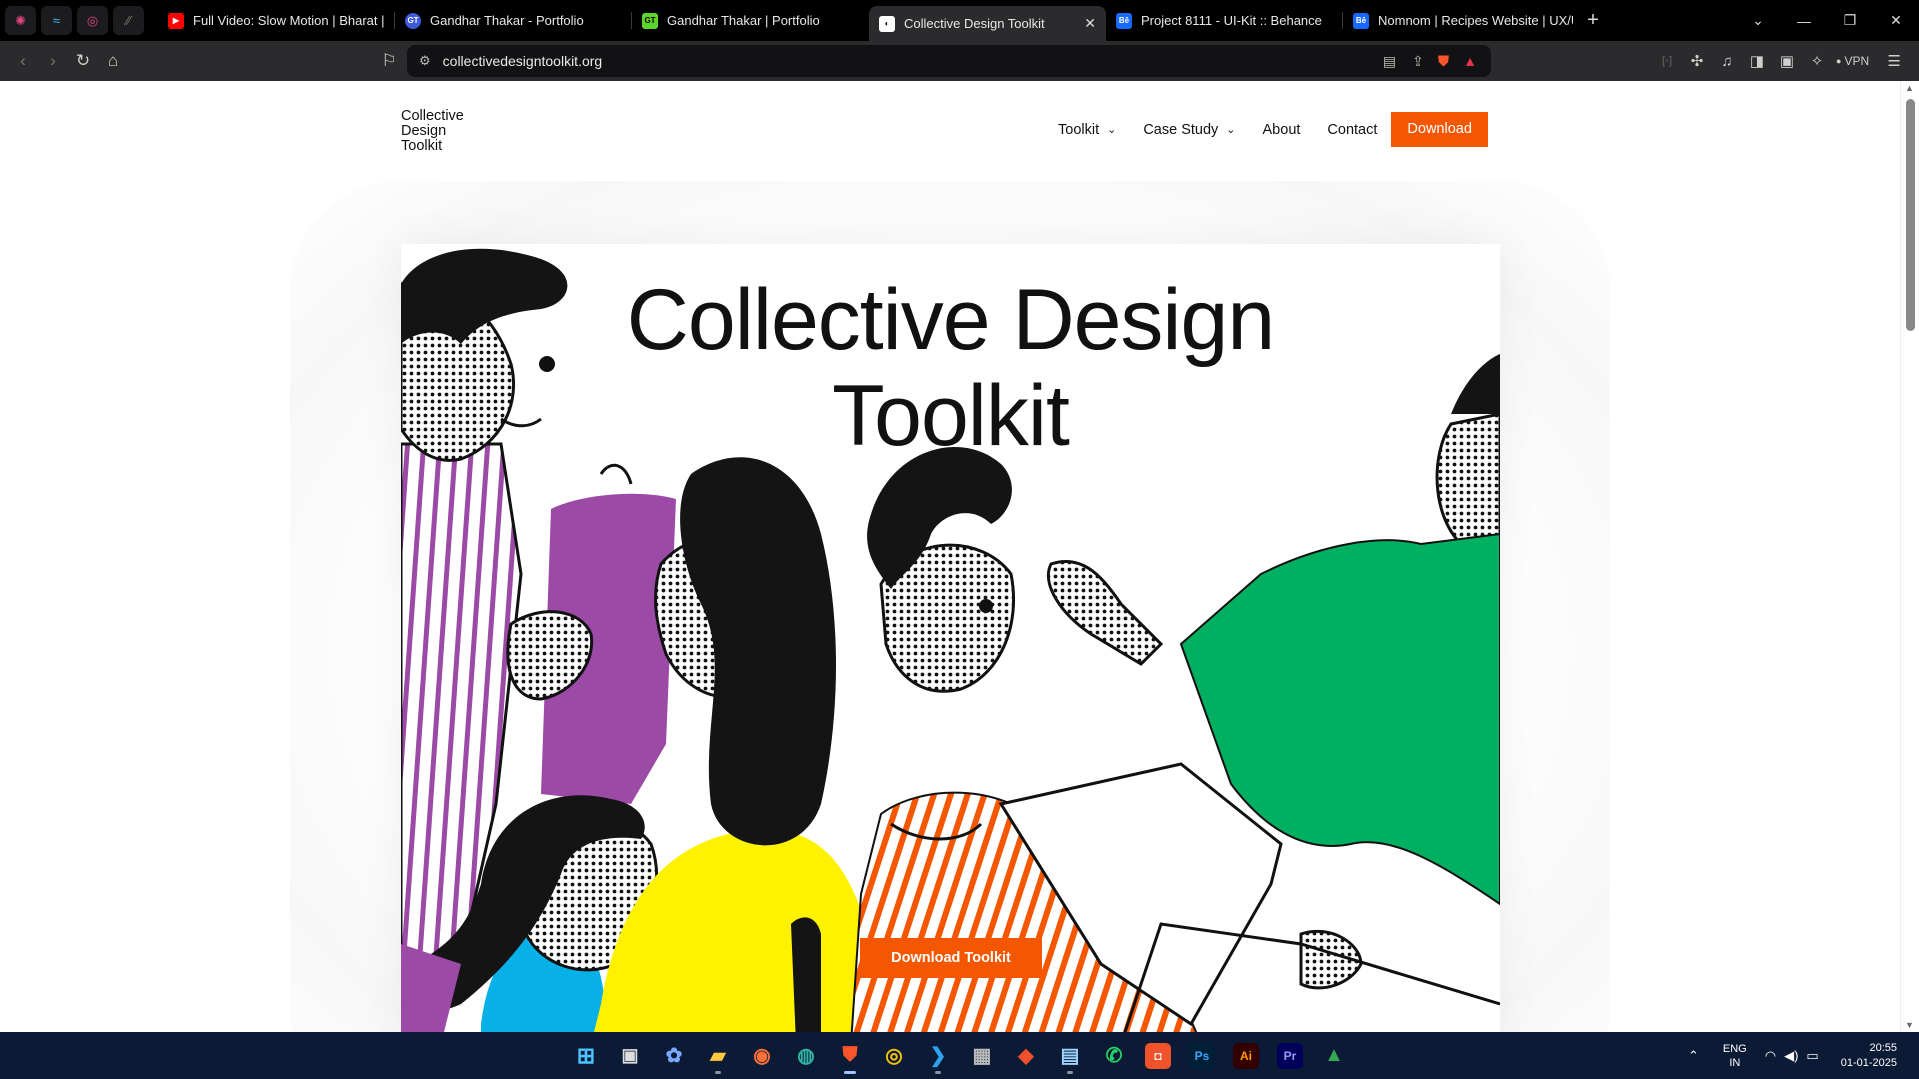 The width and height of the screenshot is (1919, 1079). I want to click on logo-line: Design, so click(424, 131).